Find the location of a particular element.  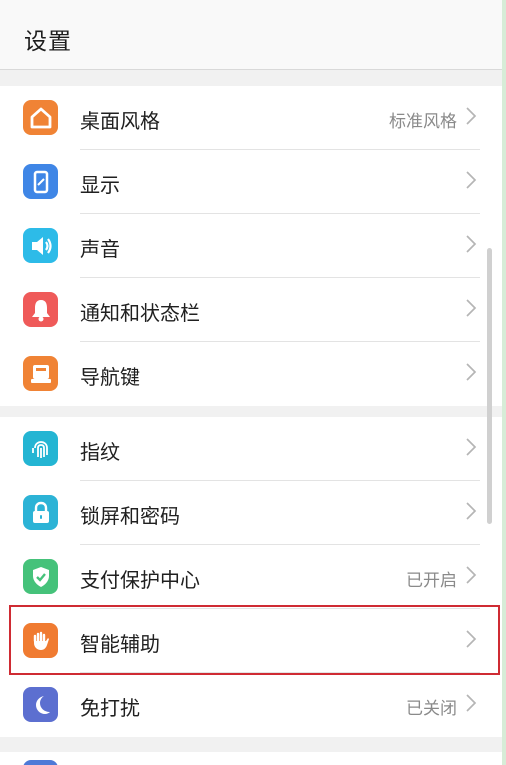

settings-row-display: 显示 is located at coordinates (251, 182).